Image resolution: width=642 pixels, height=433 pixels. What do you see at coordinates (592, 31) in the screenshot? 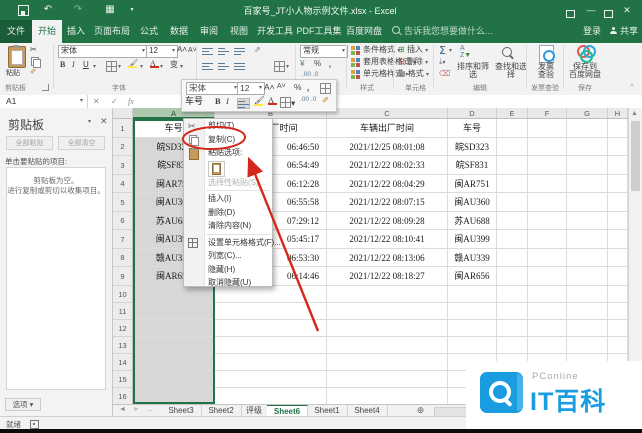
I see `sign-in-button: 登录` at bounding box center [592, 31].